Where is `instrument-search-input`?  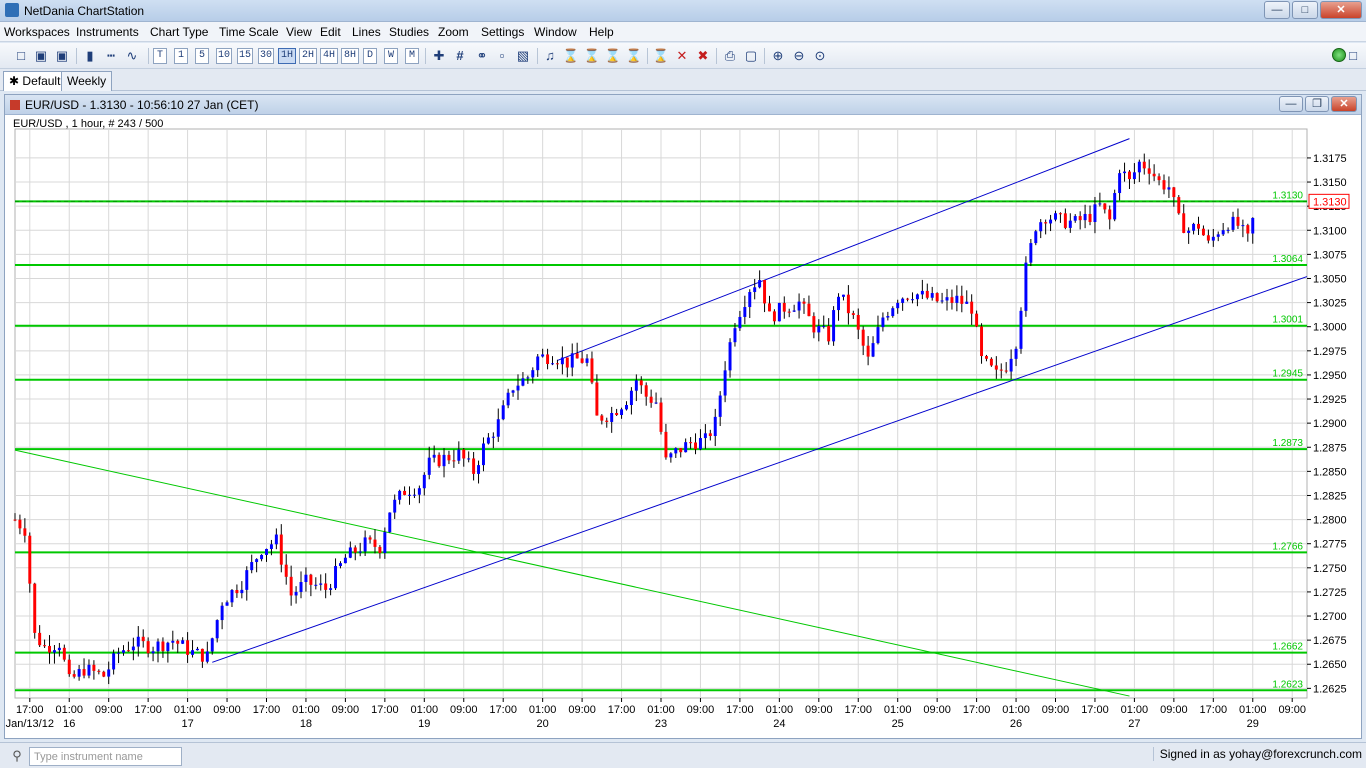
instrument-search-input is located at coordinates (105, 756).